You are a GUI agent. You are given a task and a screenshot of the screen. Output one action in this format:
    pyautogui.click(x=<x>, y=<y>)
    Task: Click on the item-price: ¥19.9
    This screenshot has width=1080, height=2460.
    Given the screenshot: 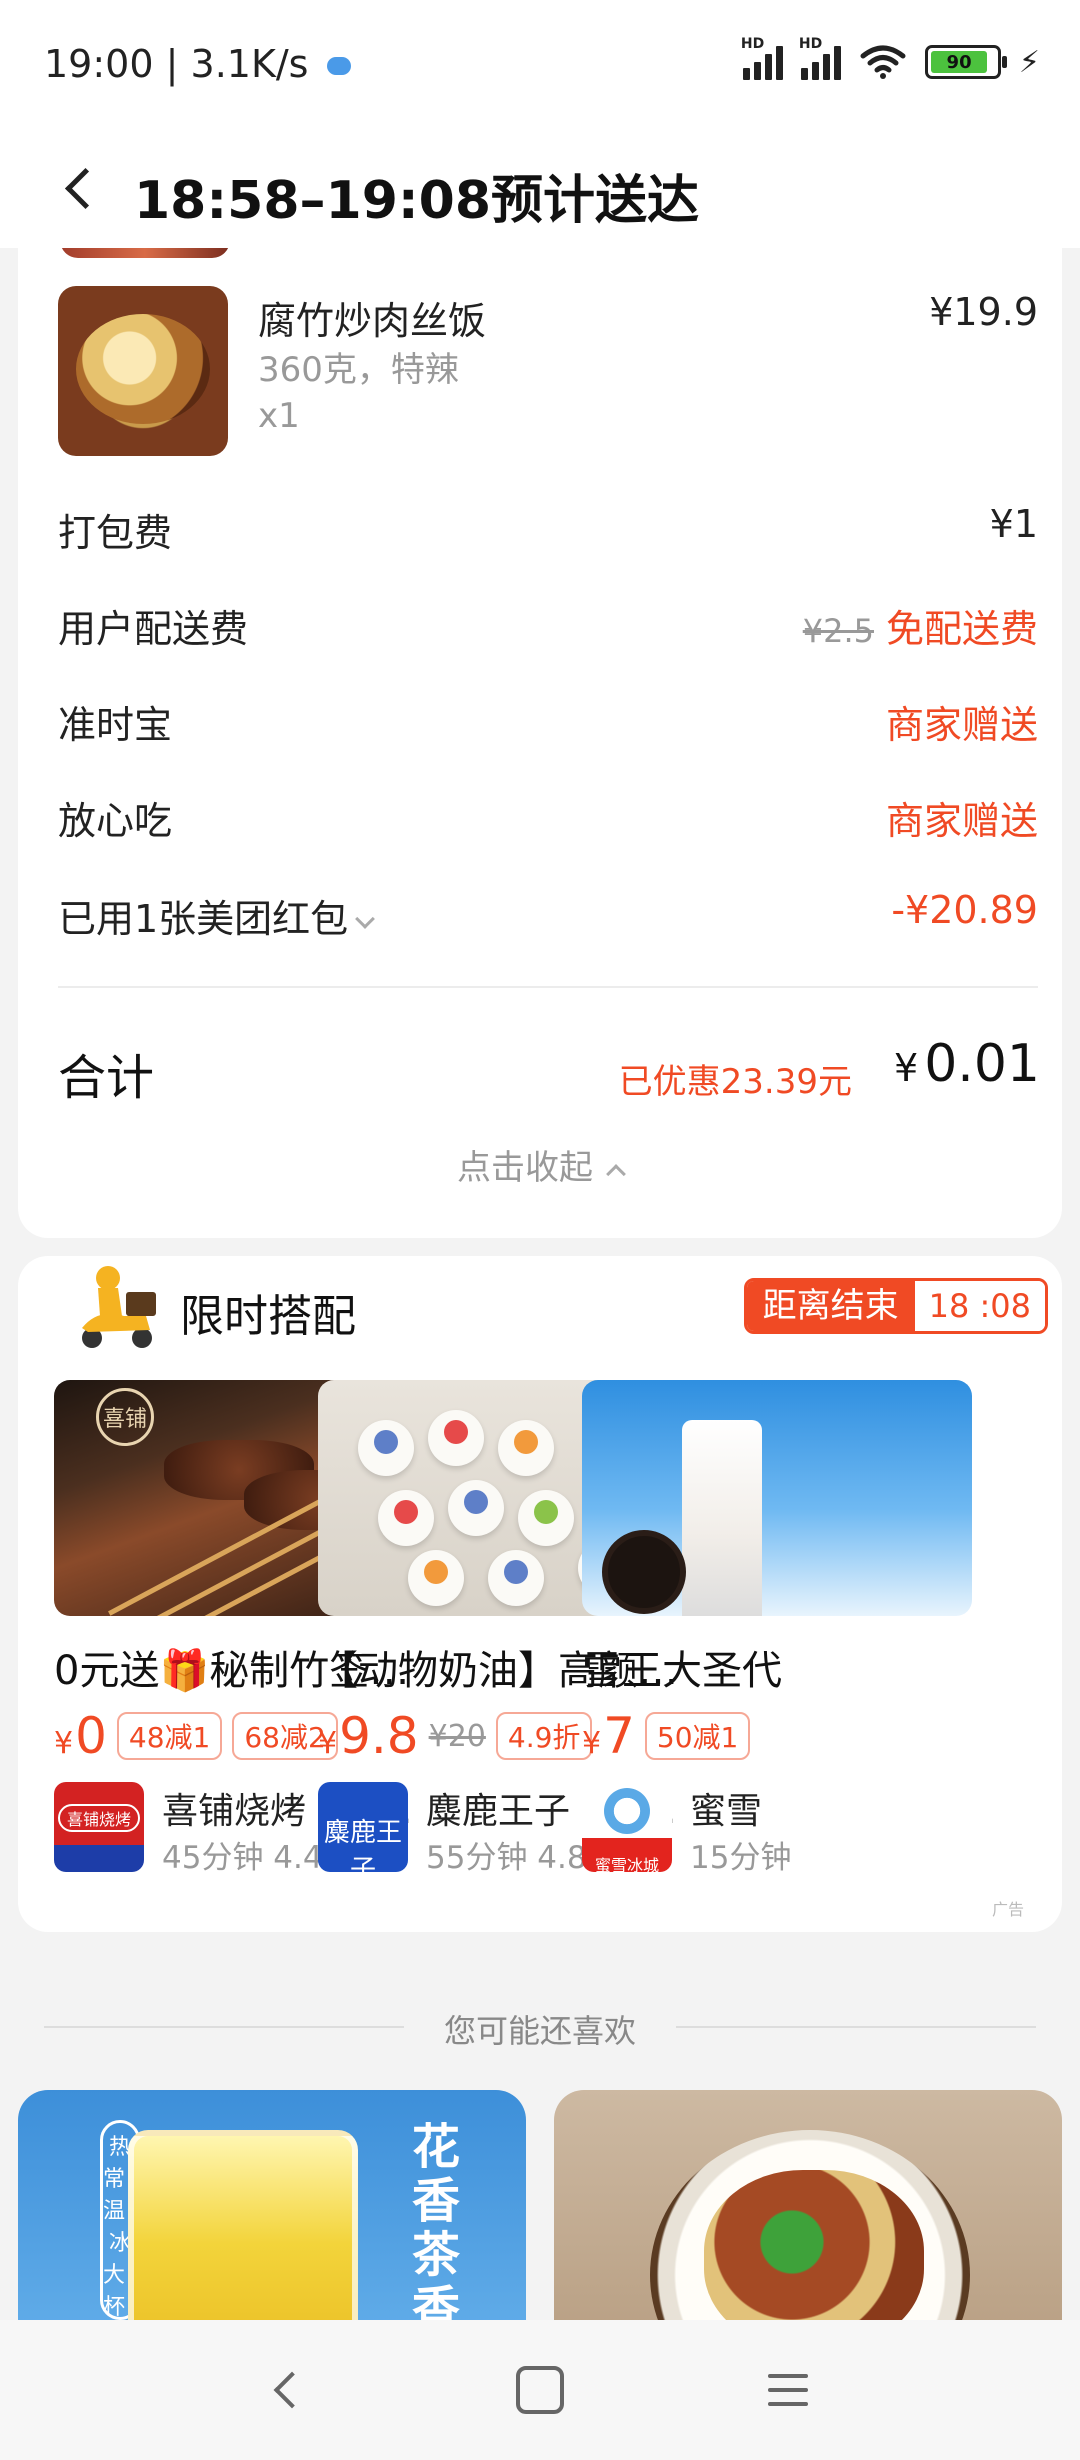 What is the action you would take?
    pyautogui.click(x=983, y=312)
    